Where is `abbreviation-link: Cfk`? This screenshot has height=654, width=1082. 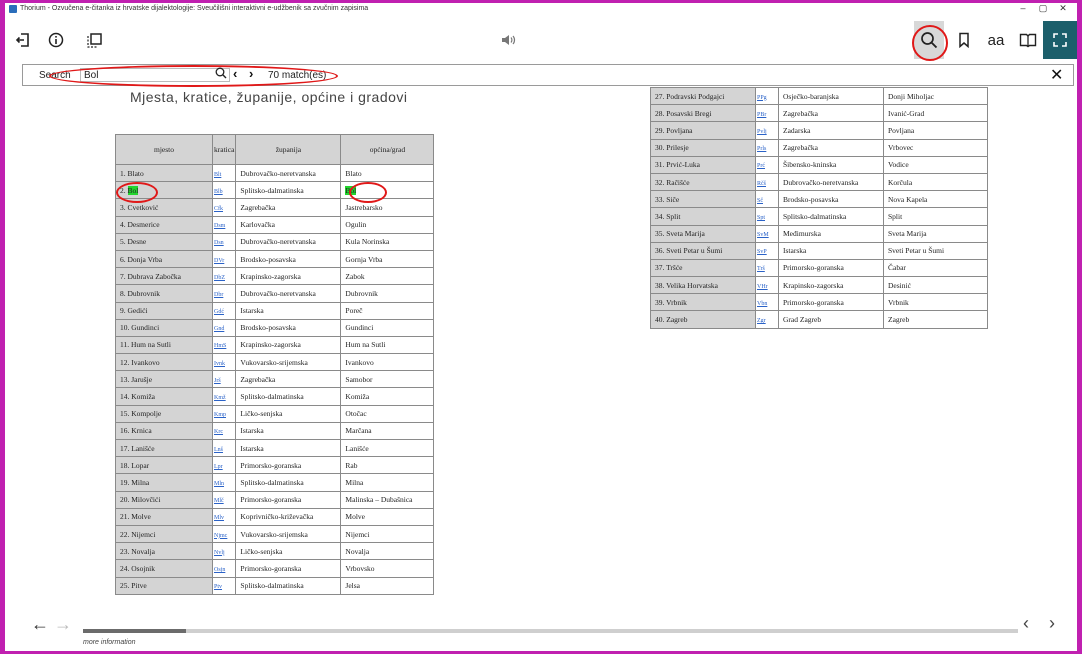
abbreviation-link: Cfk is located at coordinates (218, 209).